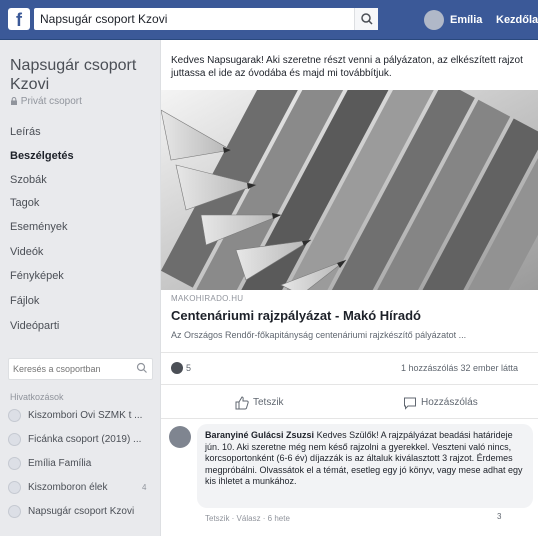 Image resolution: width=538 pixels, height=536 pixels. I want to click on post-stats: 1 hozzászólás 32 ember látta, so click(459, 368).